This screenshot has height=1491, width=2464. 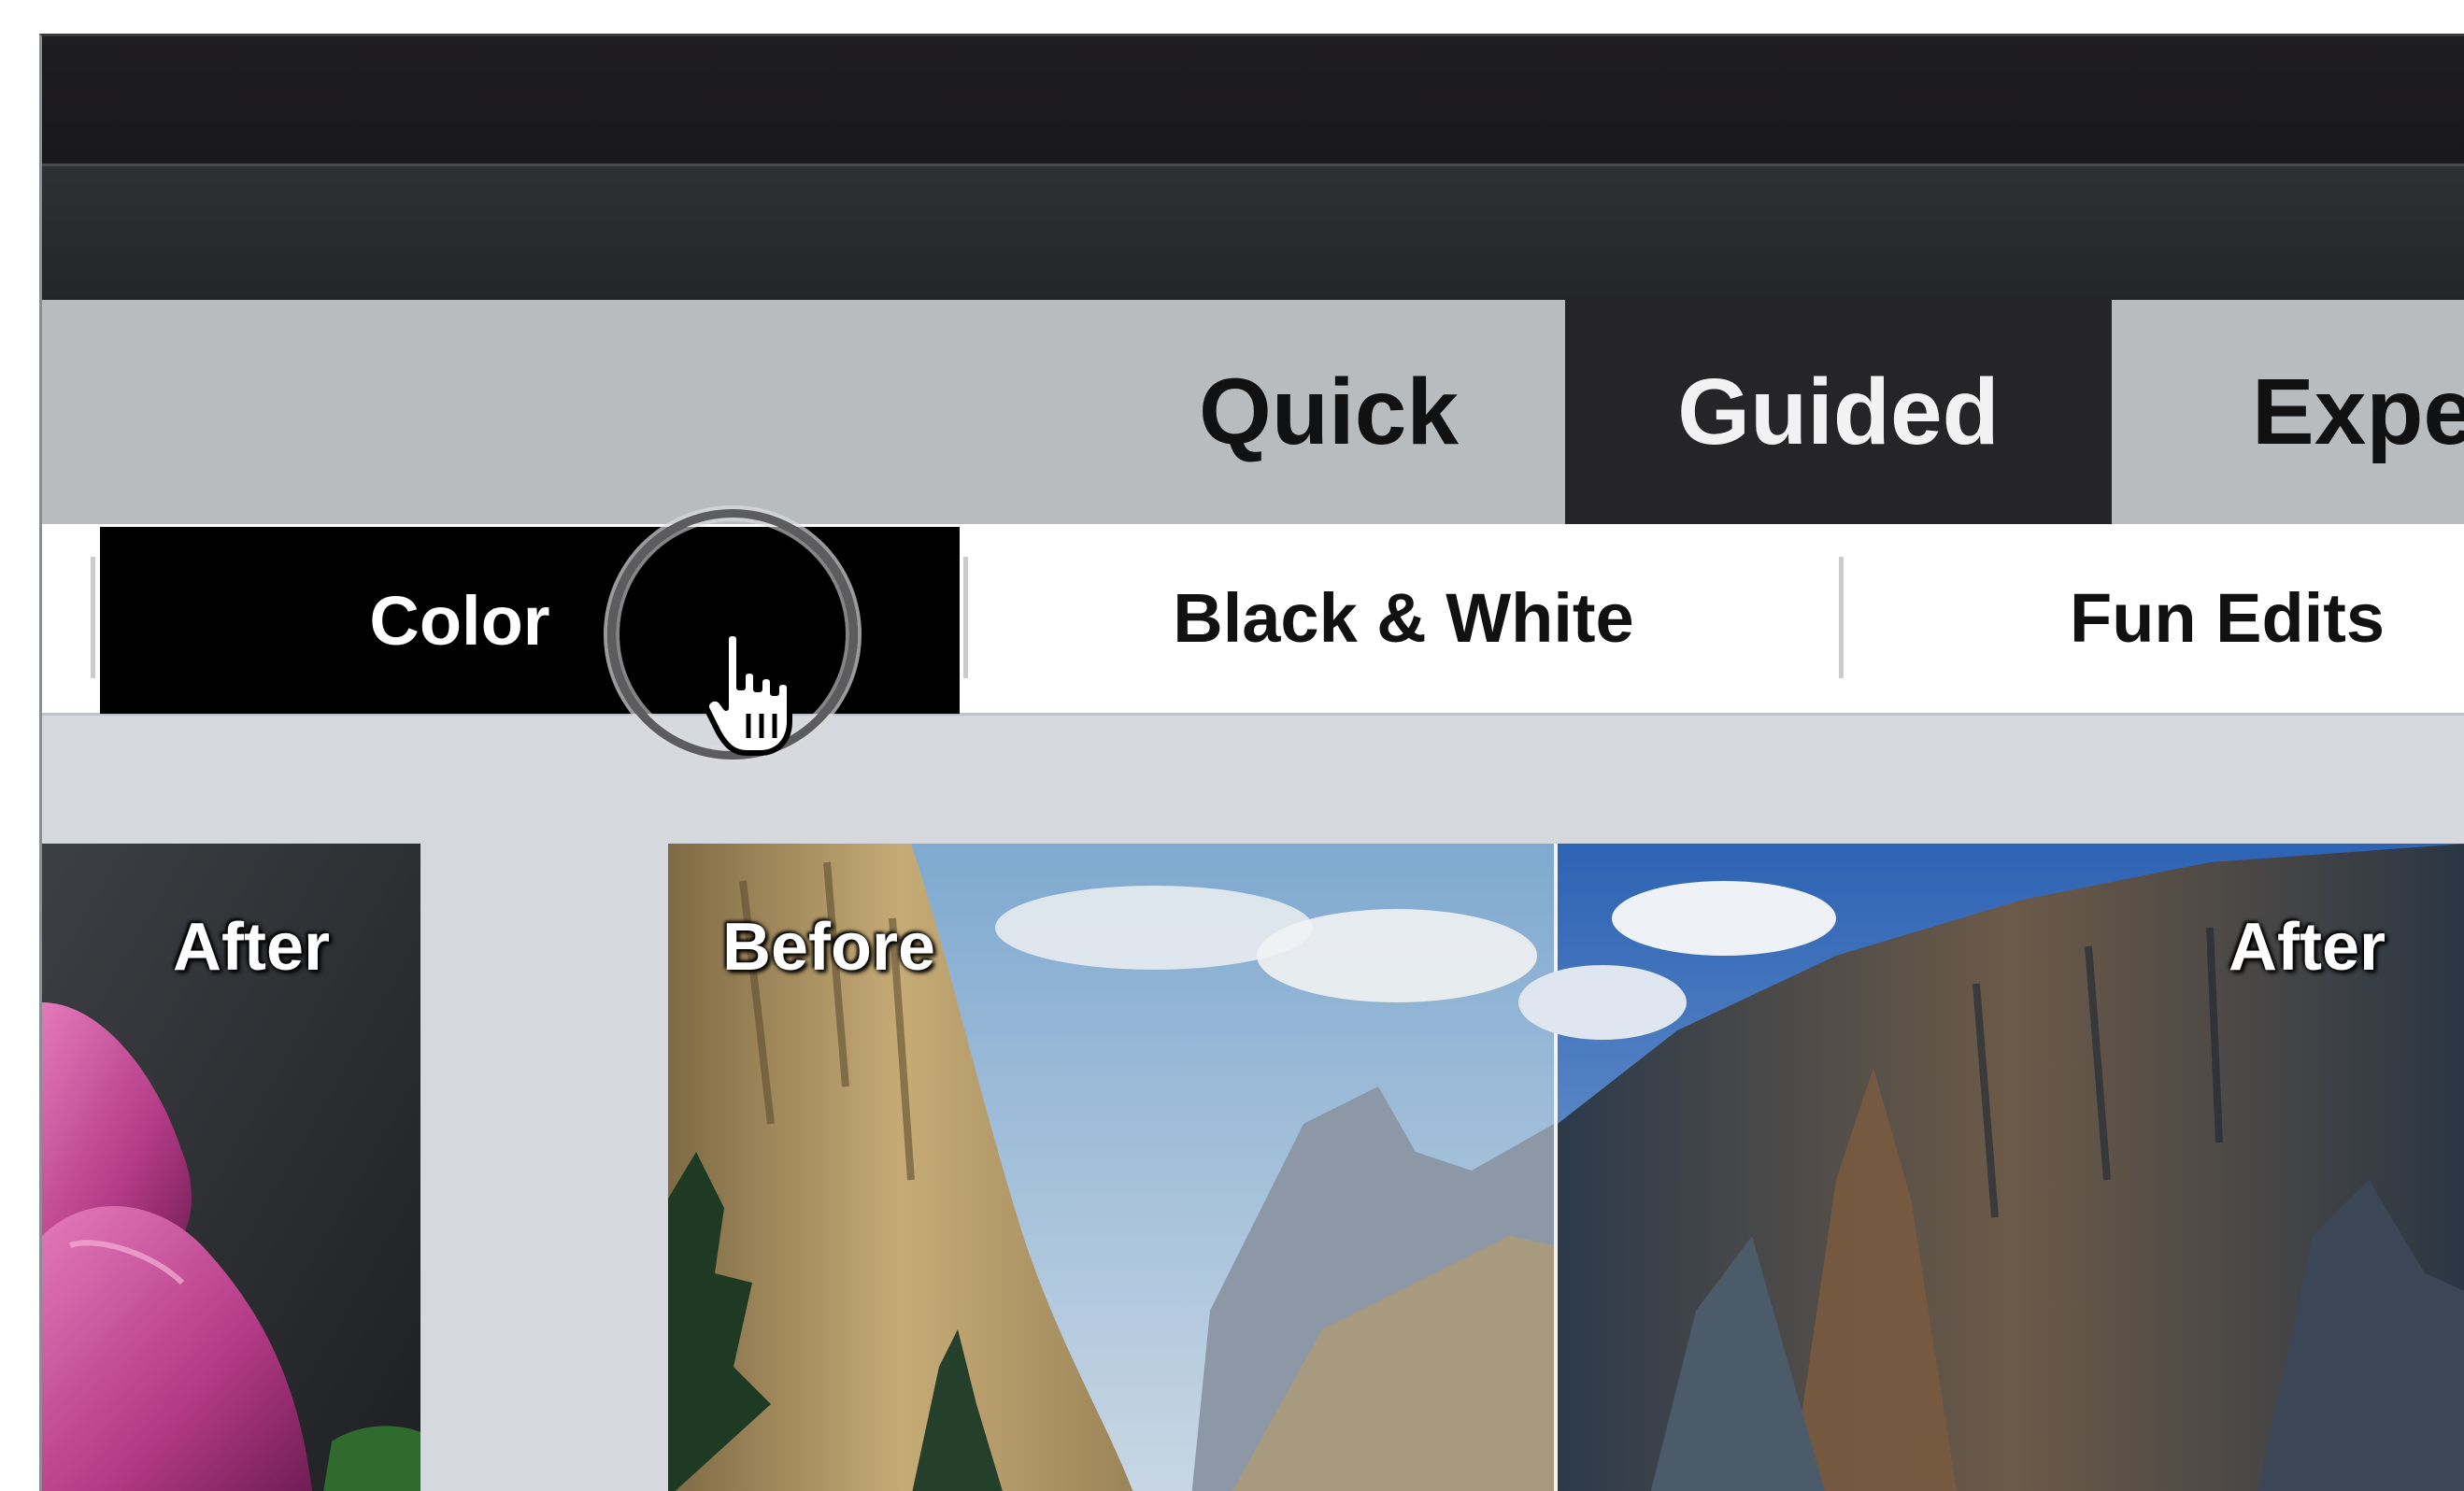 What do you see at coordinates (252, 947) in the screenshot?
I see `tulip-after-label: After` at bounding box center [252, 947].